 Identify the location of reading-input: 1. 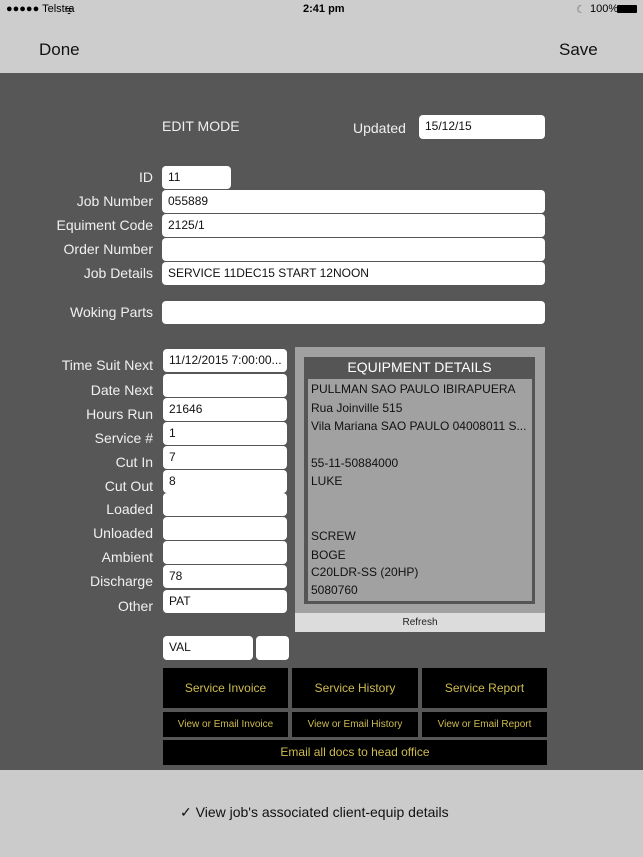
(225, 433).